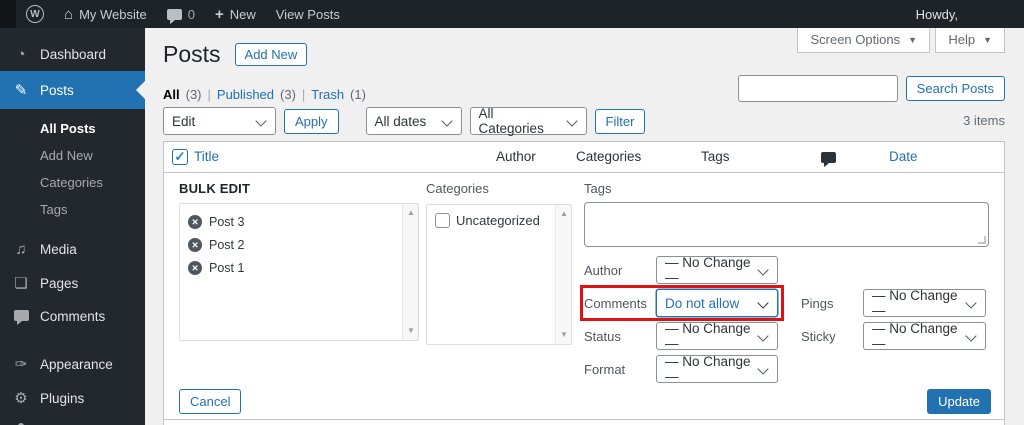 The height and width of the screenshot is (425, 1024). What do you see at coordinates (21, 249) in the screenshot?
I see `media-icon: ♫` at bounding box center [21, 249].